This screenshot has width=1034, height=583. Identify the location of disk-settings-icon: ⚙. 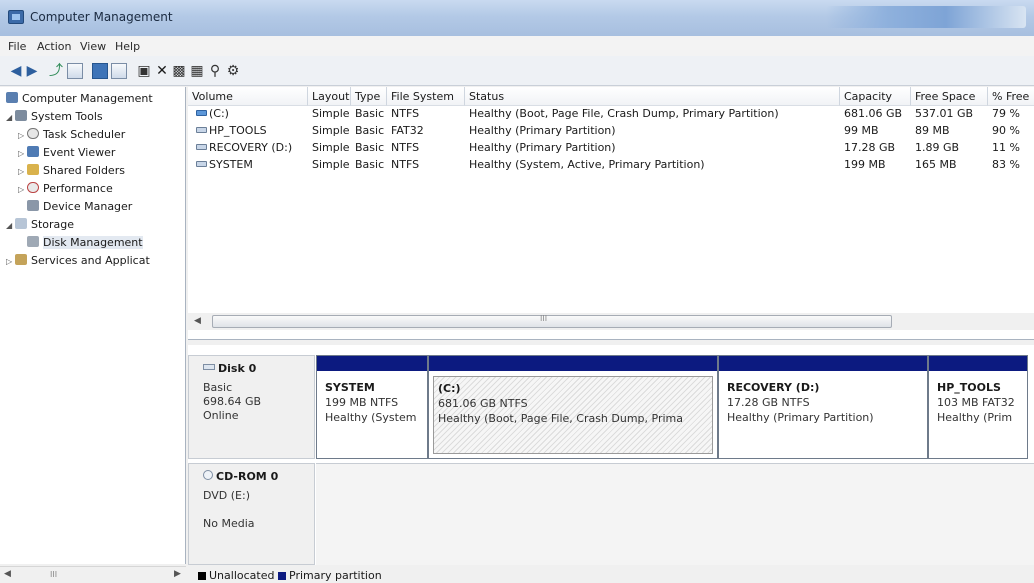
(233, 71).